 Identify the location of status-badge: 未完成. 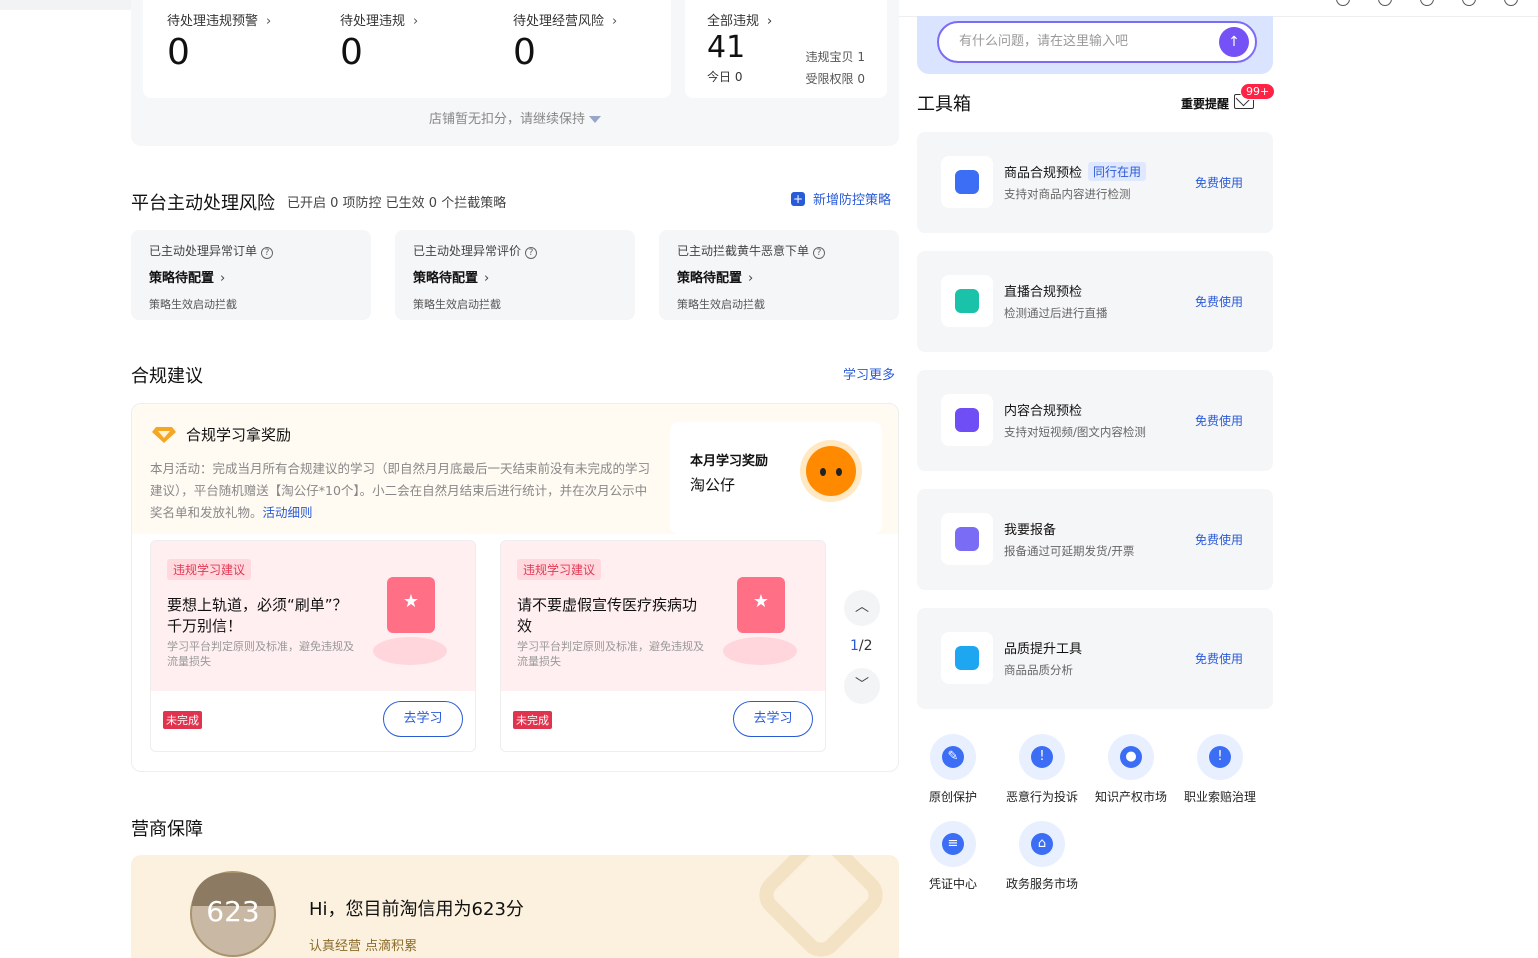
(532, 720).